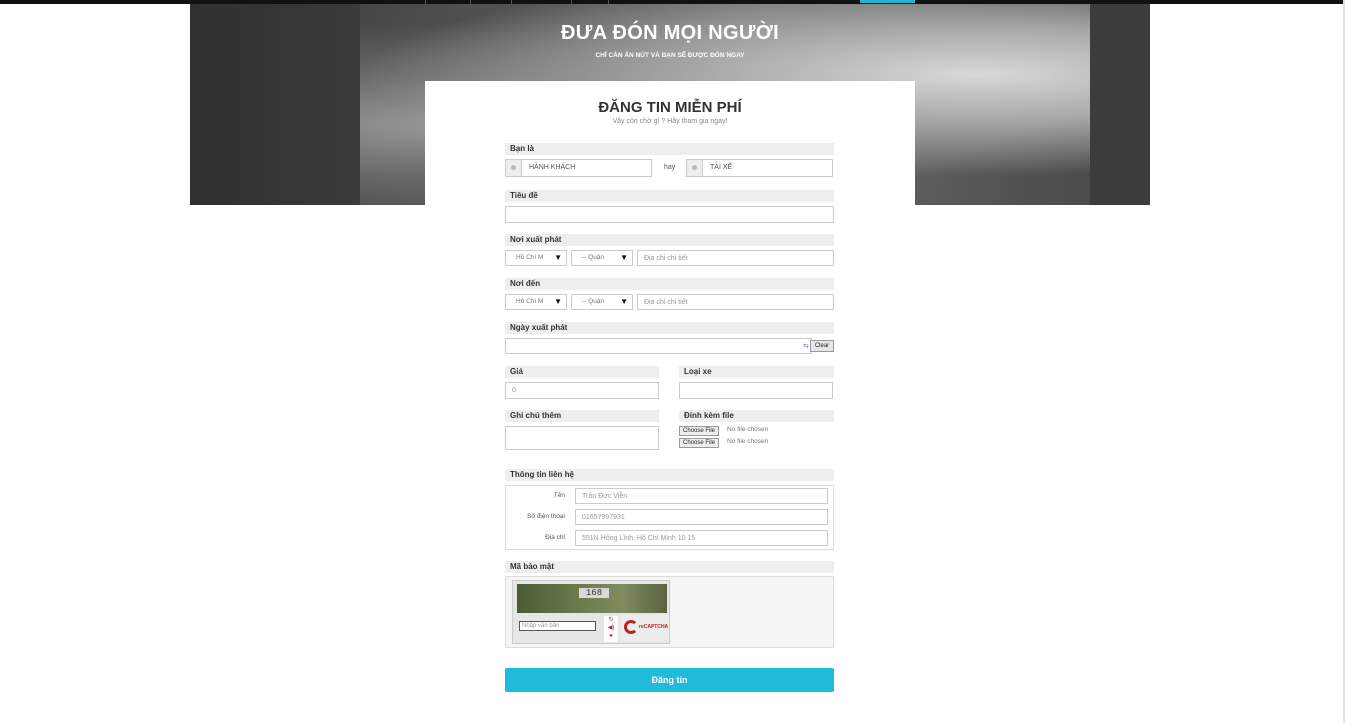 The image size is (1345, 723). I want to click on radio-passenger-label: HÀNH KHÁCH, so click(552, 167).